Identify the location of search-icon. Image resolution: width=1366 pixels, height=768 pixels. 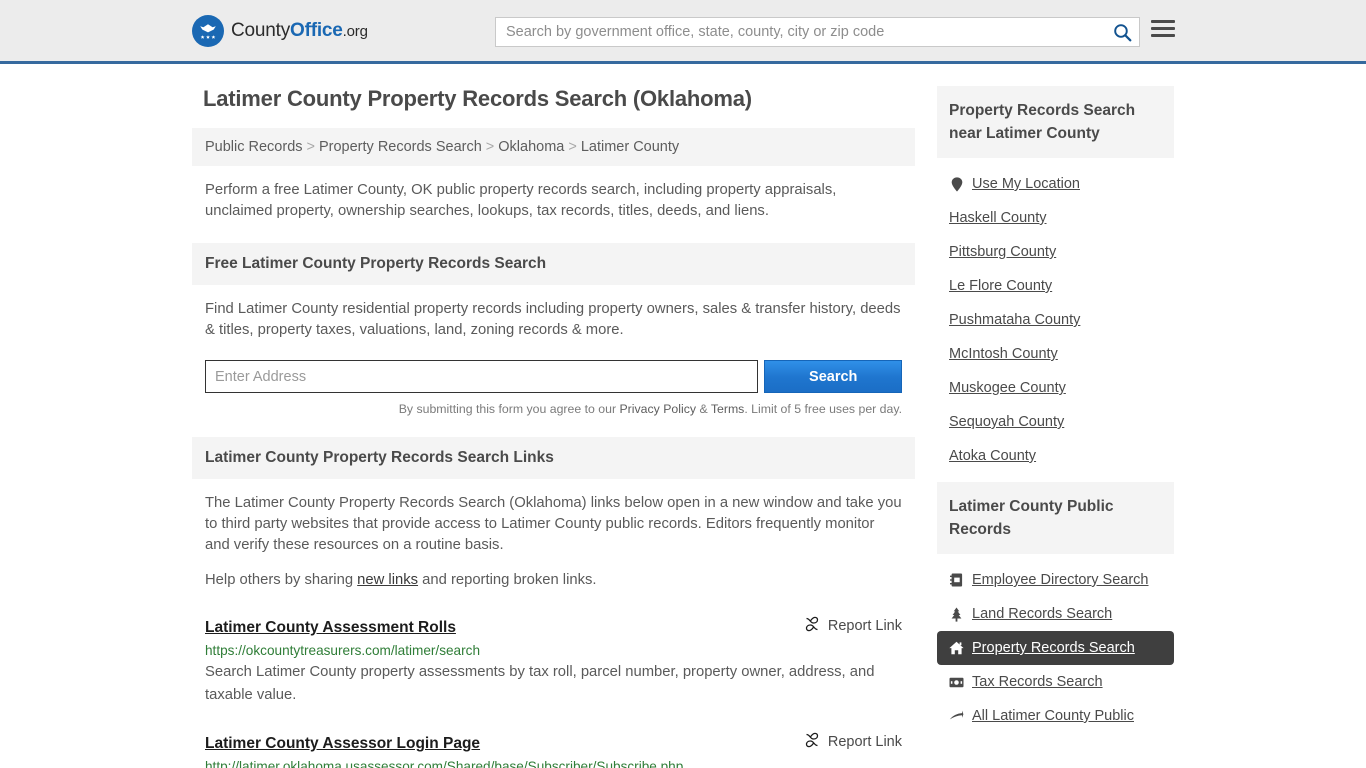
(1122, 32).